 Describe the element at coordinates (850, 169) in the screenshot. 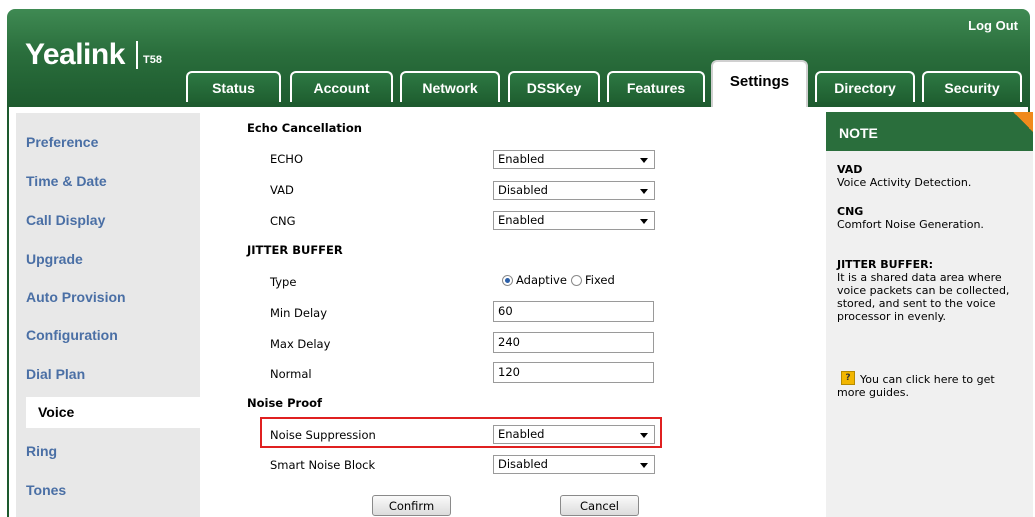

I see `note-vad-title: VAD` at that location.